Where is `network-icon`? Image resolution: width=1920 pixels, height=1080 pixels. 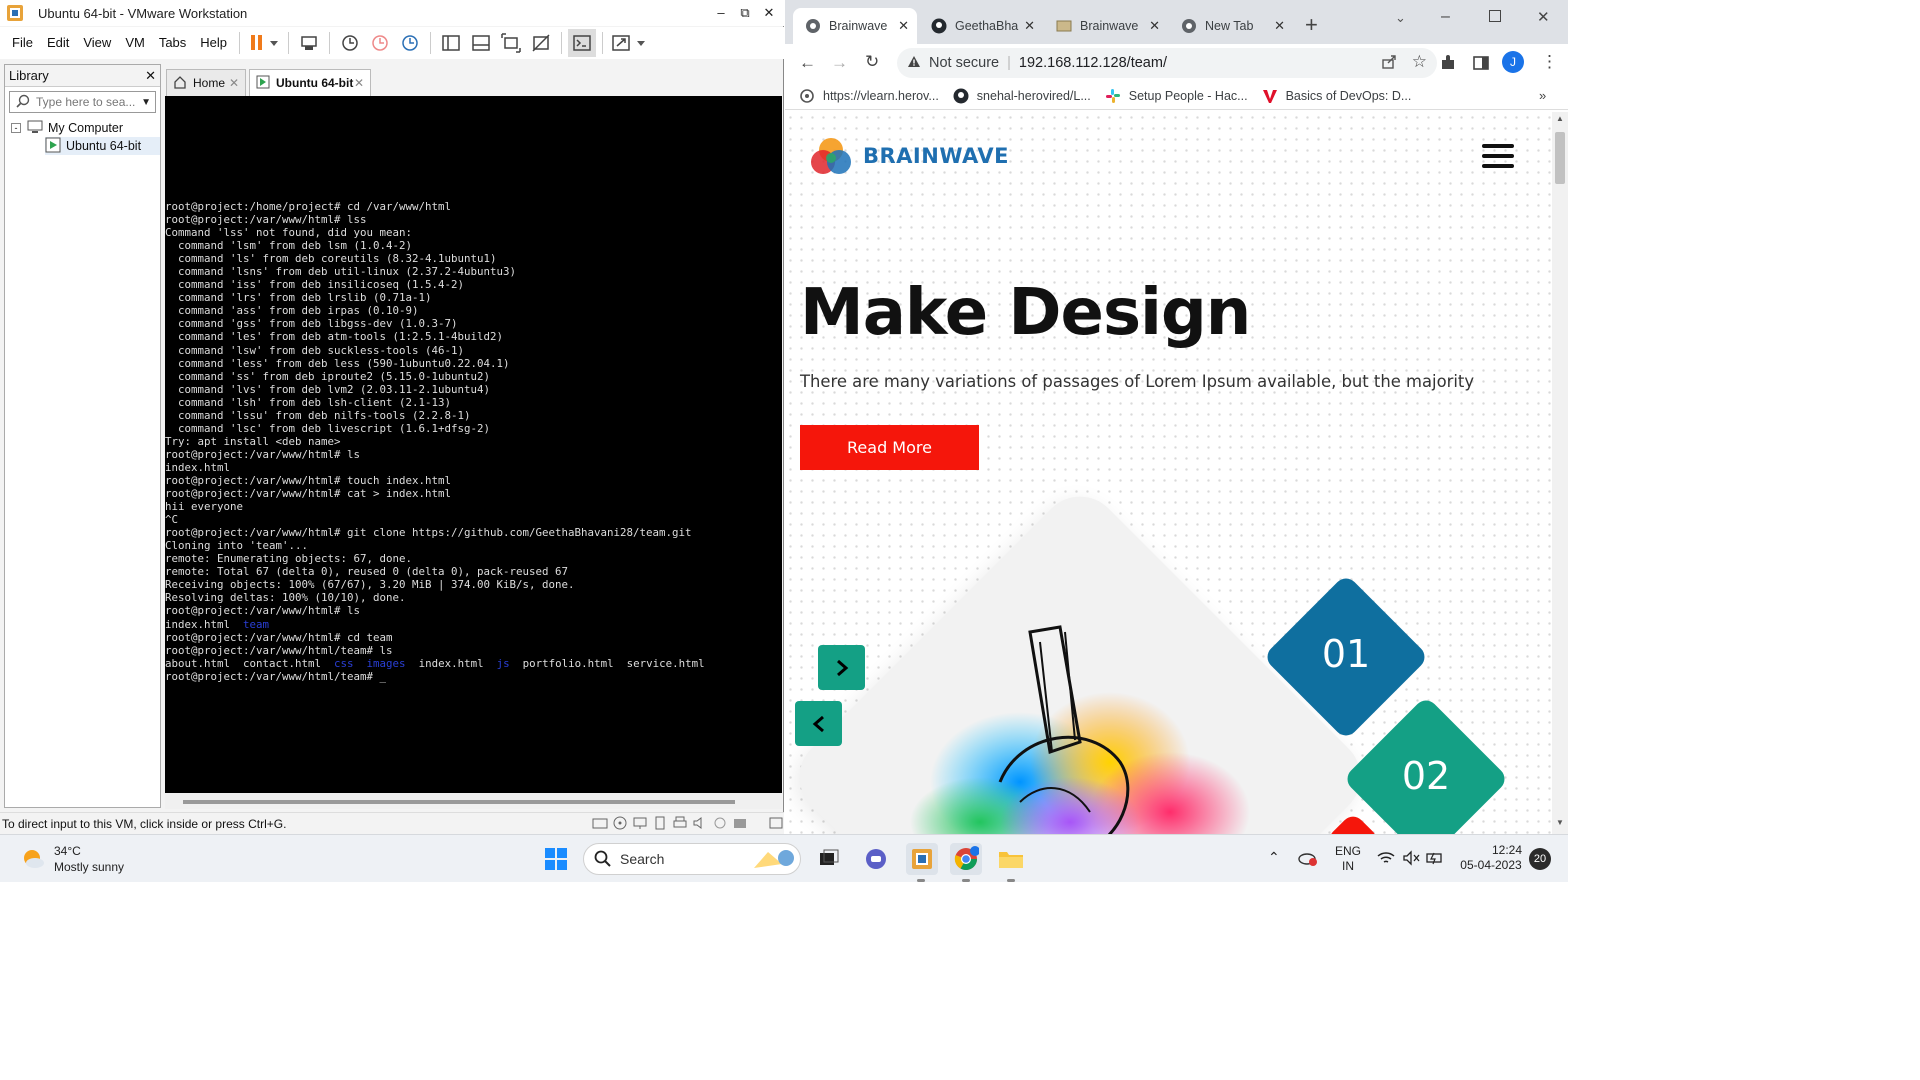 network-icon is located at coordinates (640, 823).